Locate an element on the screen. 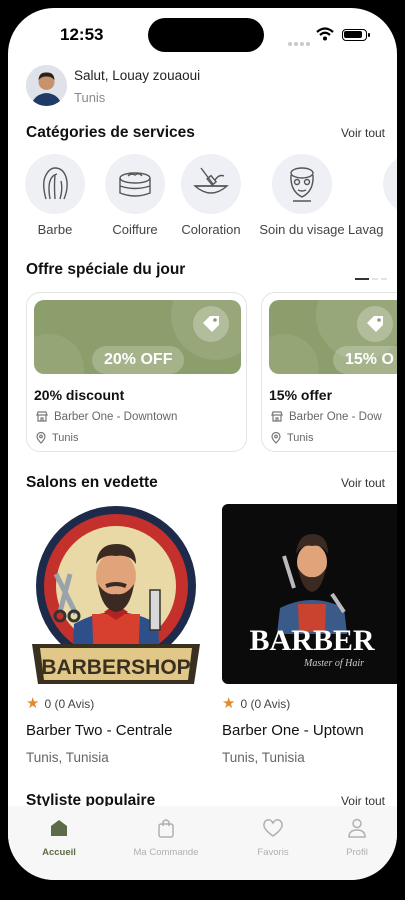 The width and height of the screenshot is (405, 900). category-label: Lavag is located at coordinates (366, 229).